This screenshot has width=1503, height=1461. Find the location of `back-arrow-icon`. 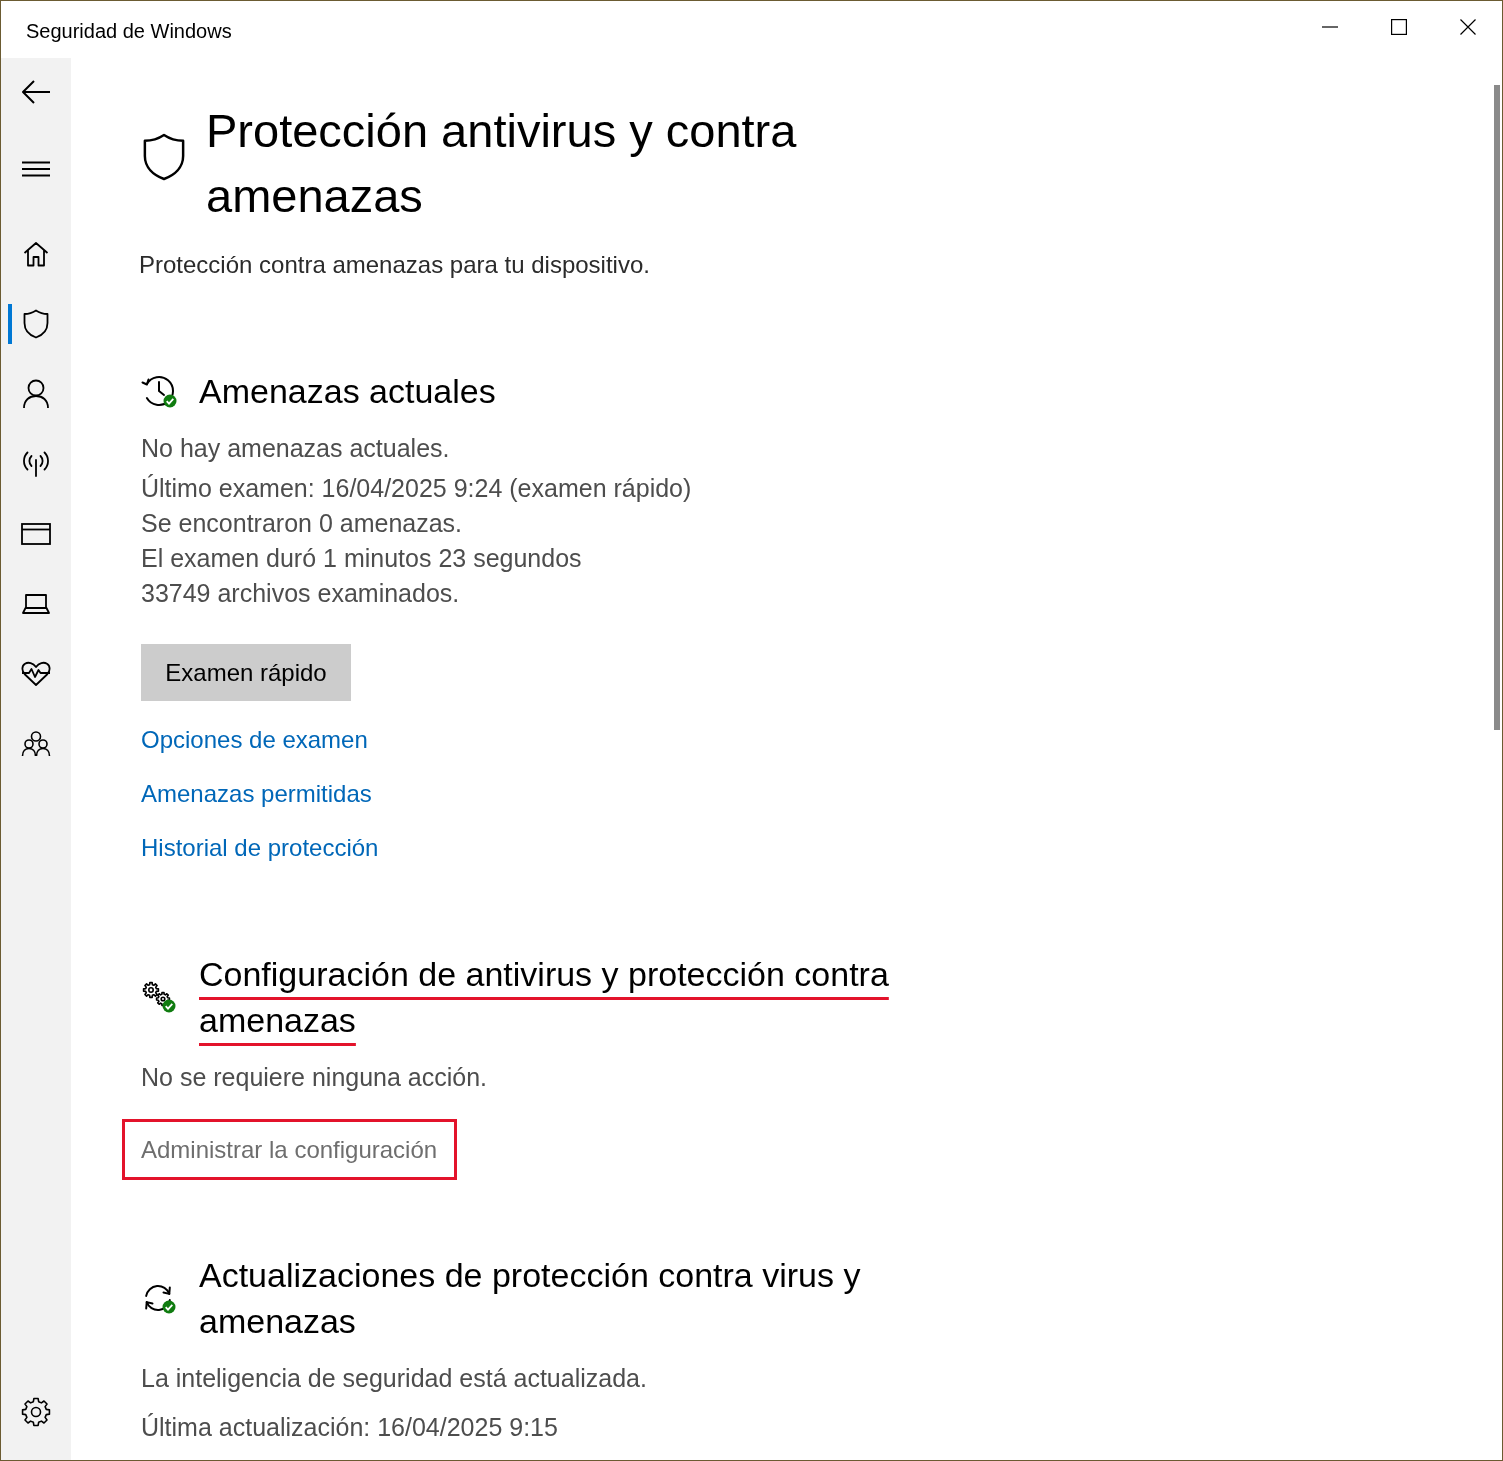

back-arrow-icon is located at coordinates (36, 92).